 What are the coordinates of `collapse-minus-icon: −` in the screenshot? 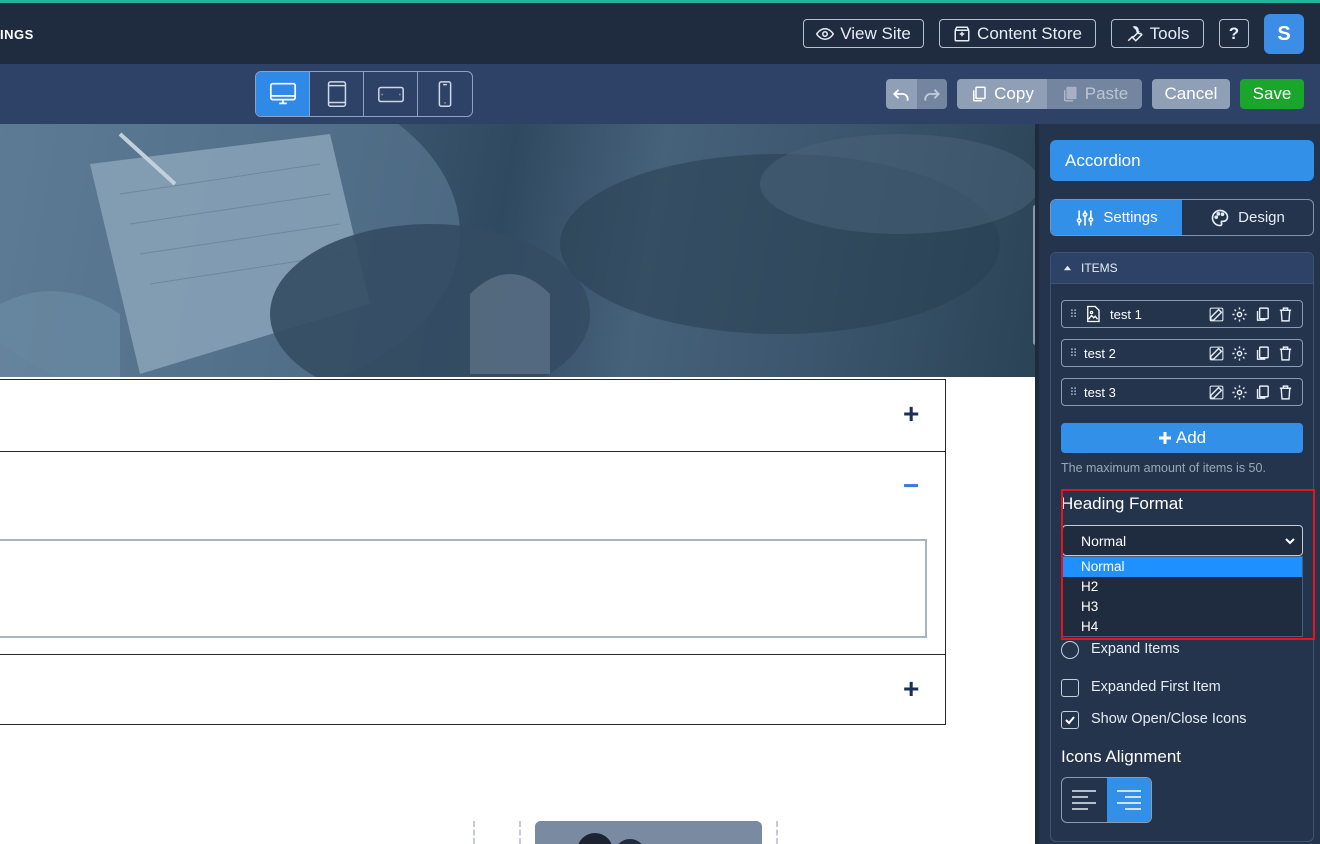 It's located at (911, 486).